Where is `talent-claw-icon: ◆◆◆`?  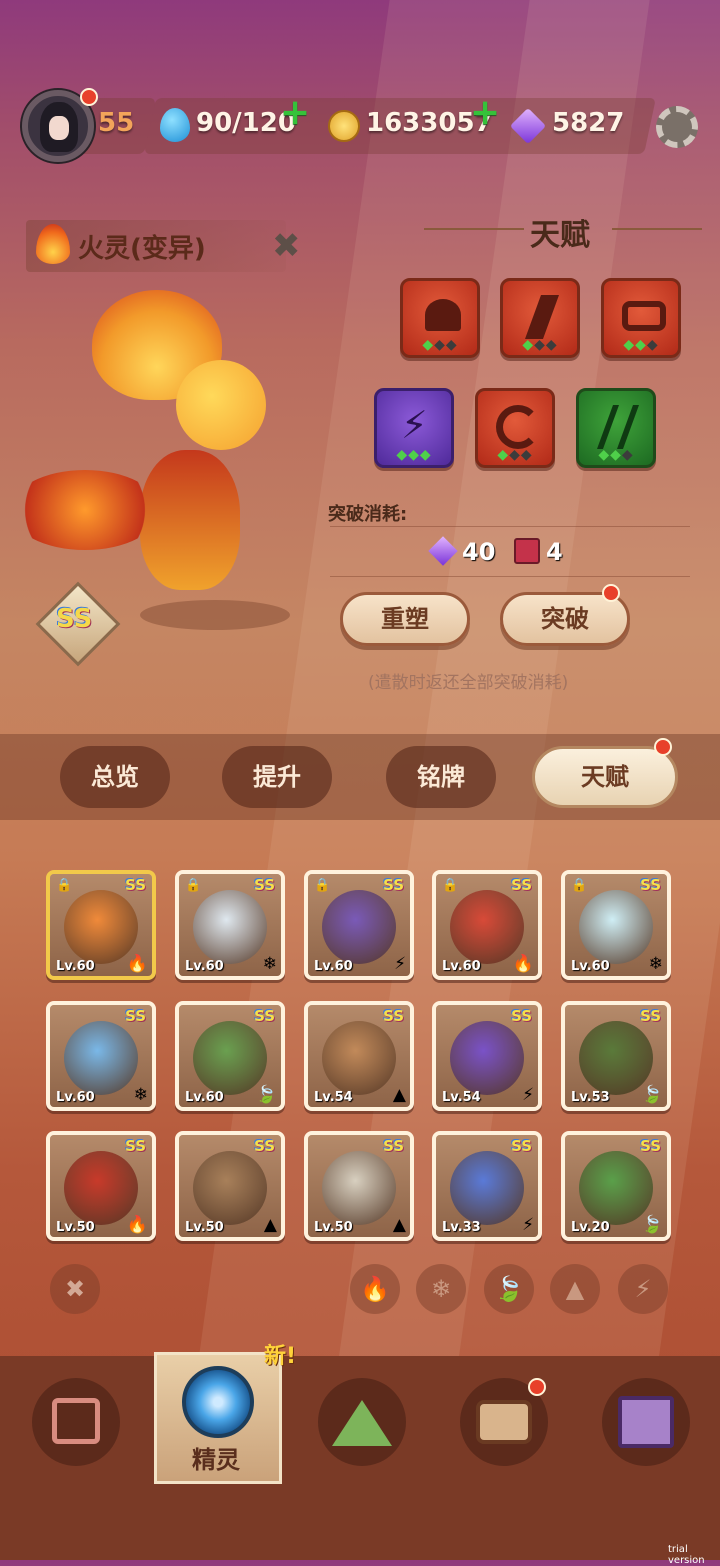 talent-claw-icon: ◆◆◆ is located at coordinates (616, 428).